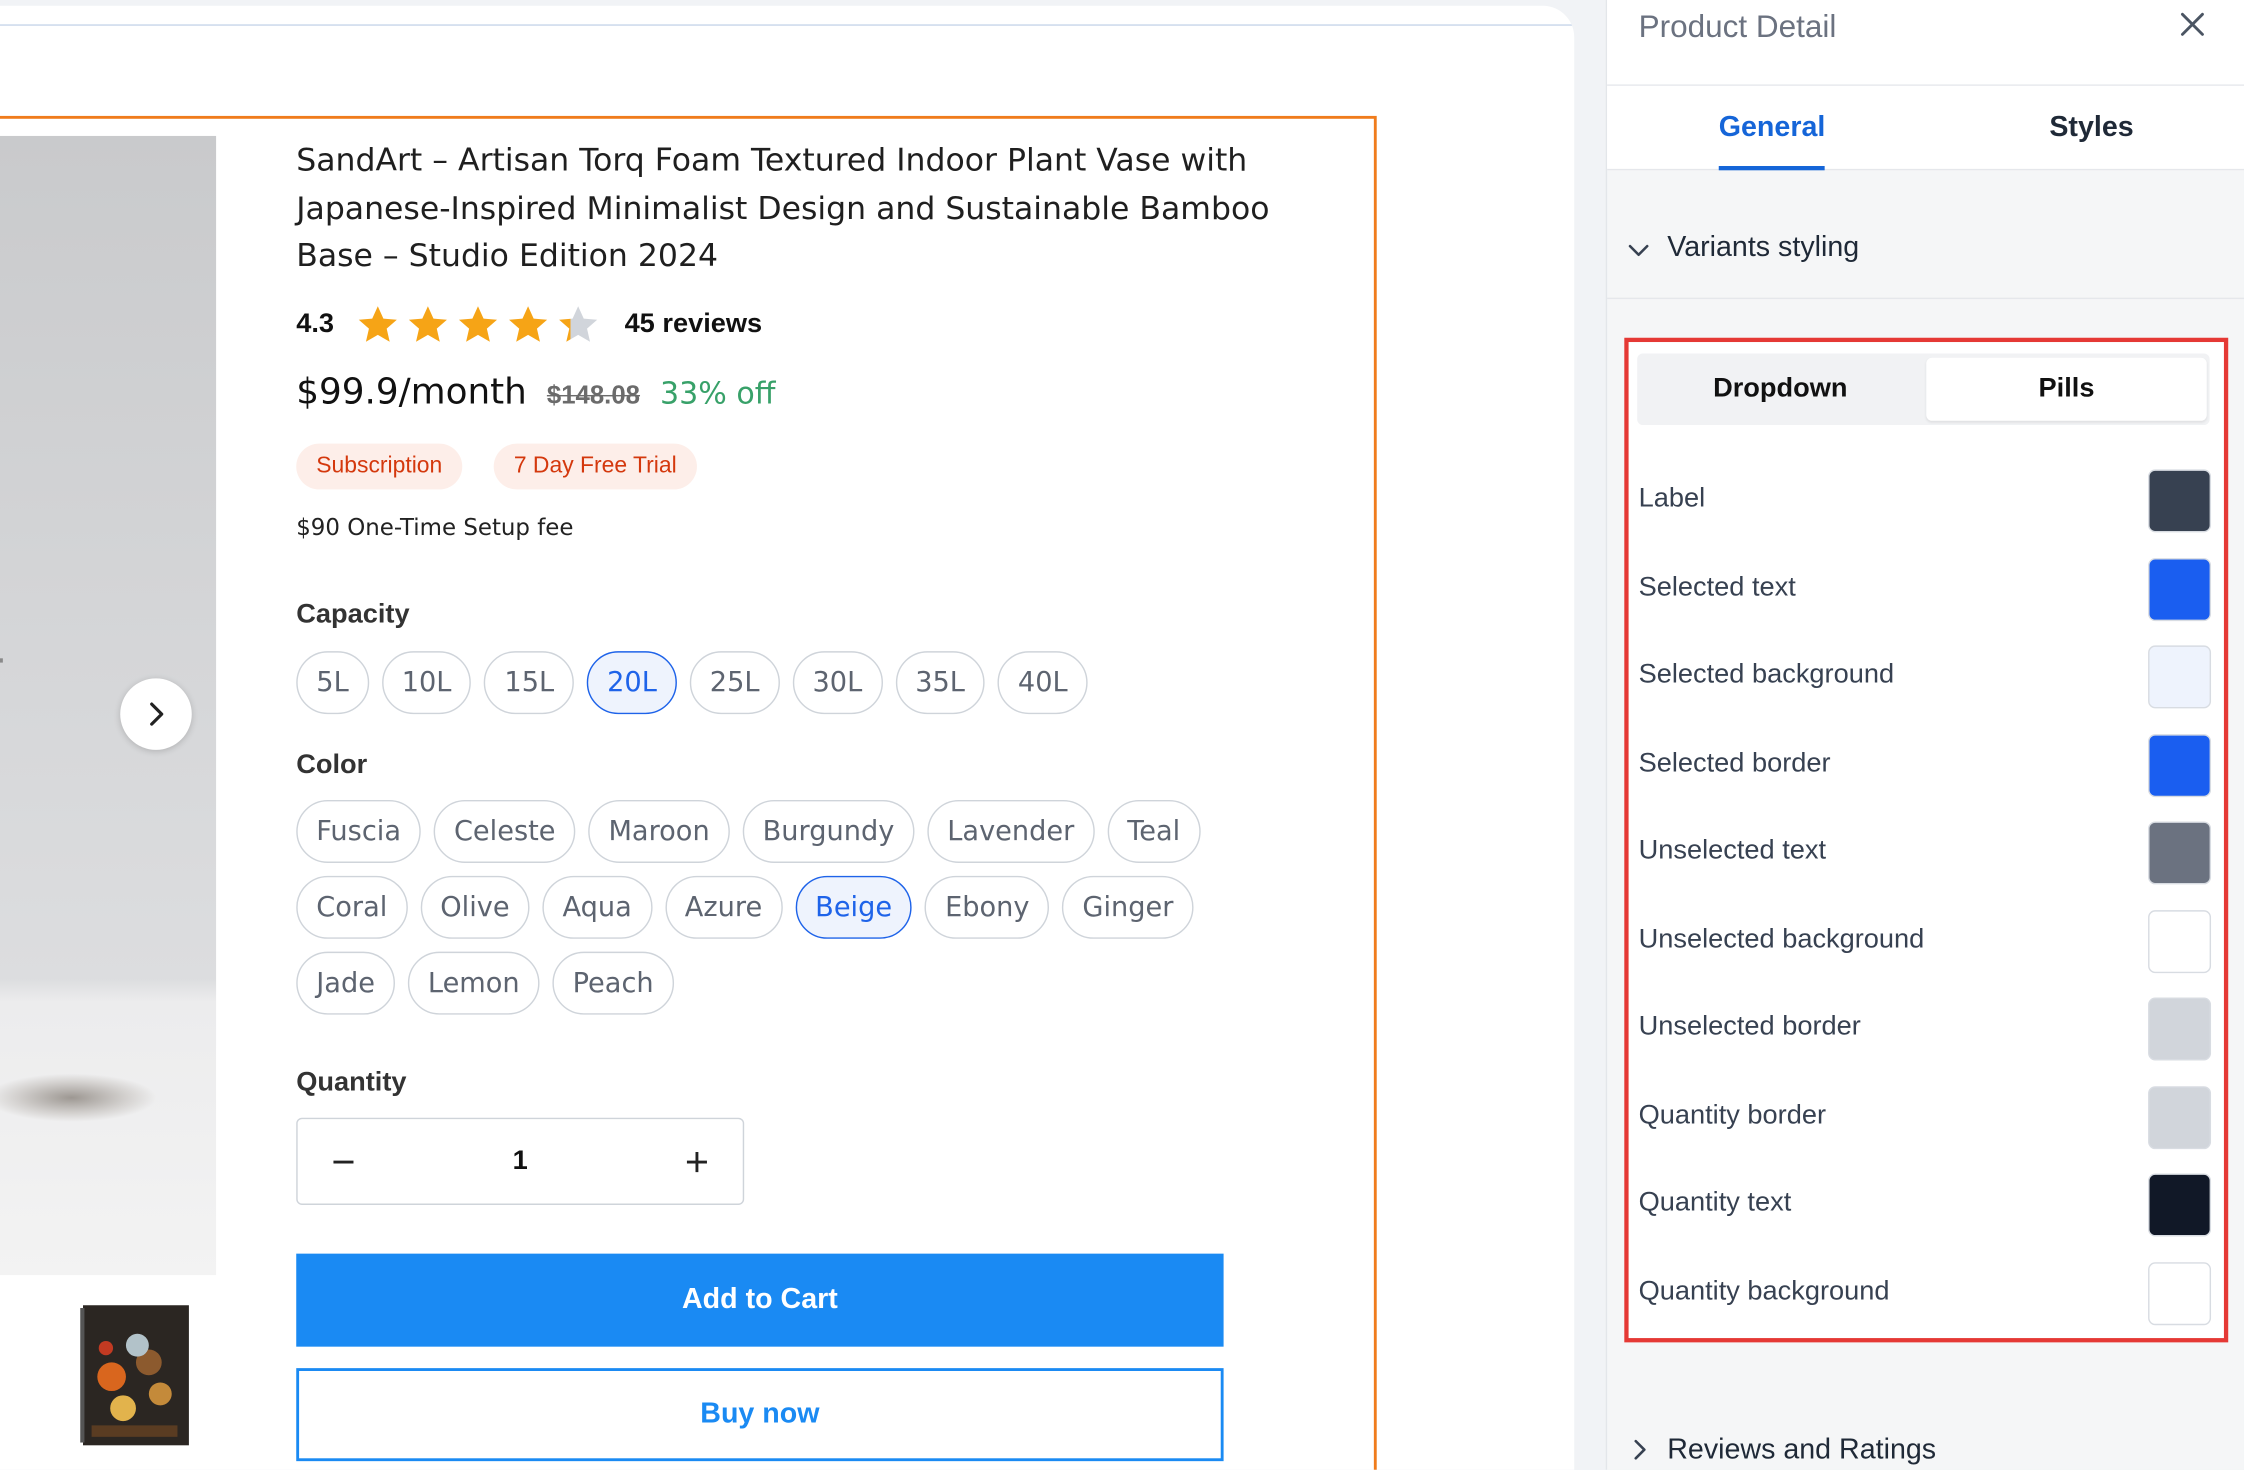 The height and width of the screenshot is (1470, 2244). Describe the element at coordinates (854, 907) in the screenshot. I see `color-option: Beige` at that location.